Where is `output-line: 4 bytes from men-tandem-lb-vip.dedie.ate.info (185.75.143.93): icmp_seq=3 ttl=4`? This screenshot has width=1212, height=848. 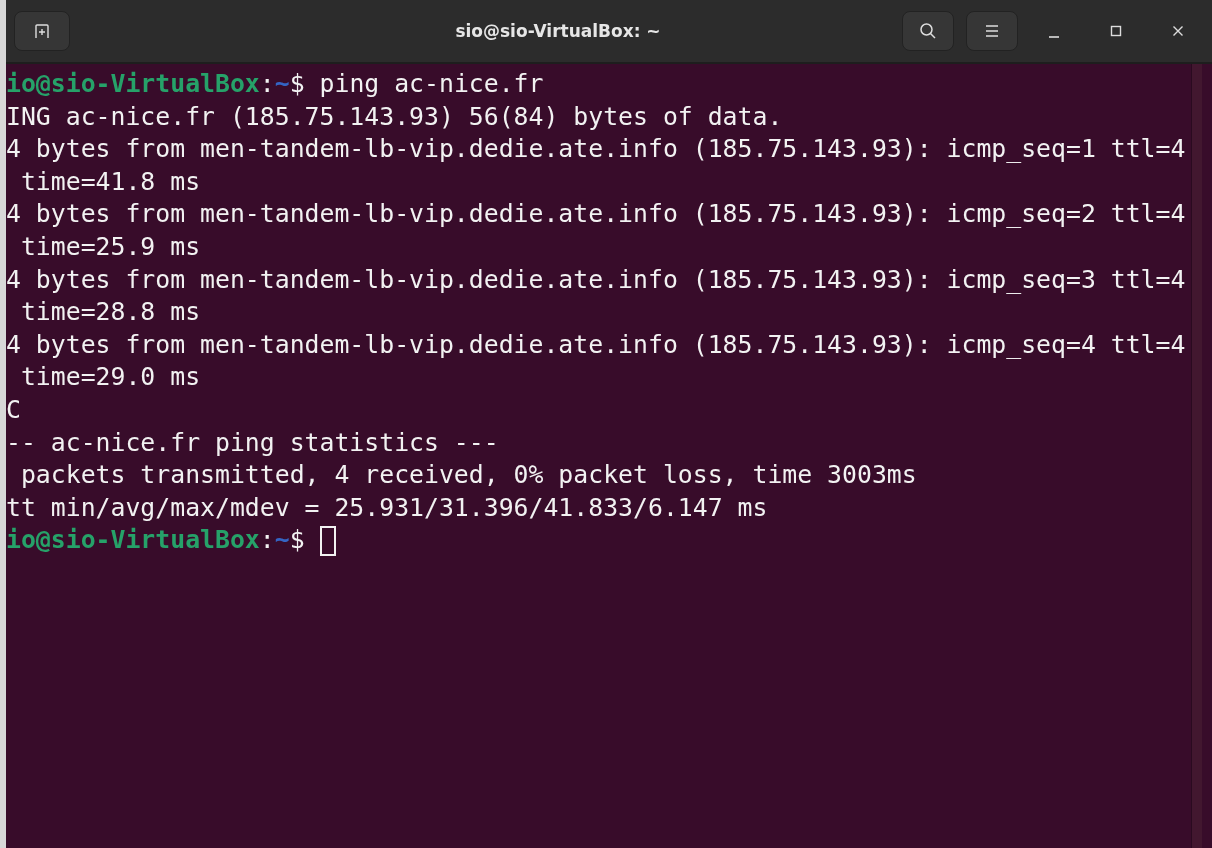 output-line: 4 bytes from men-tandem-lb-vip.dedie.ate.info (185.75.143.93): icmp_seq=3 ttl=4 is located at coordinates (596, 279).